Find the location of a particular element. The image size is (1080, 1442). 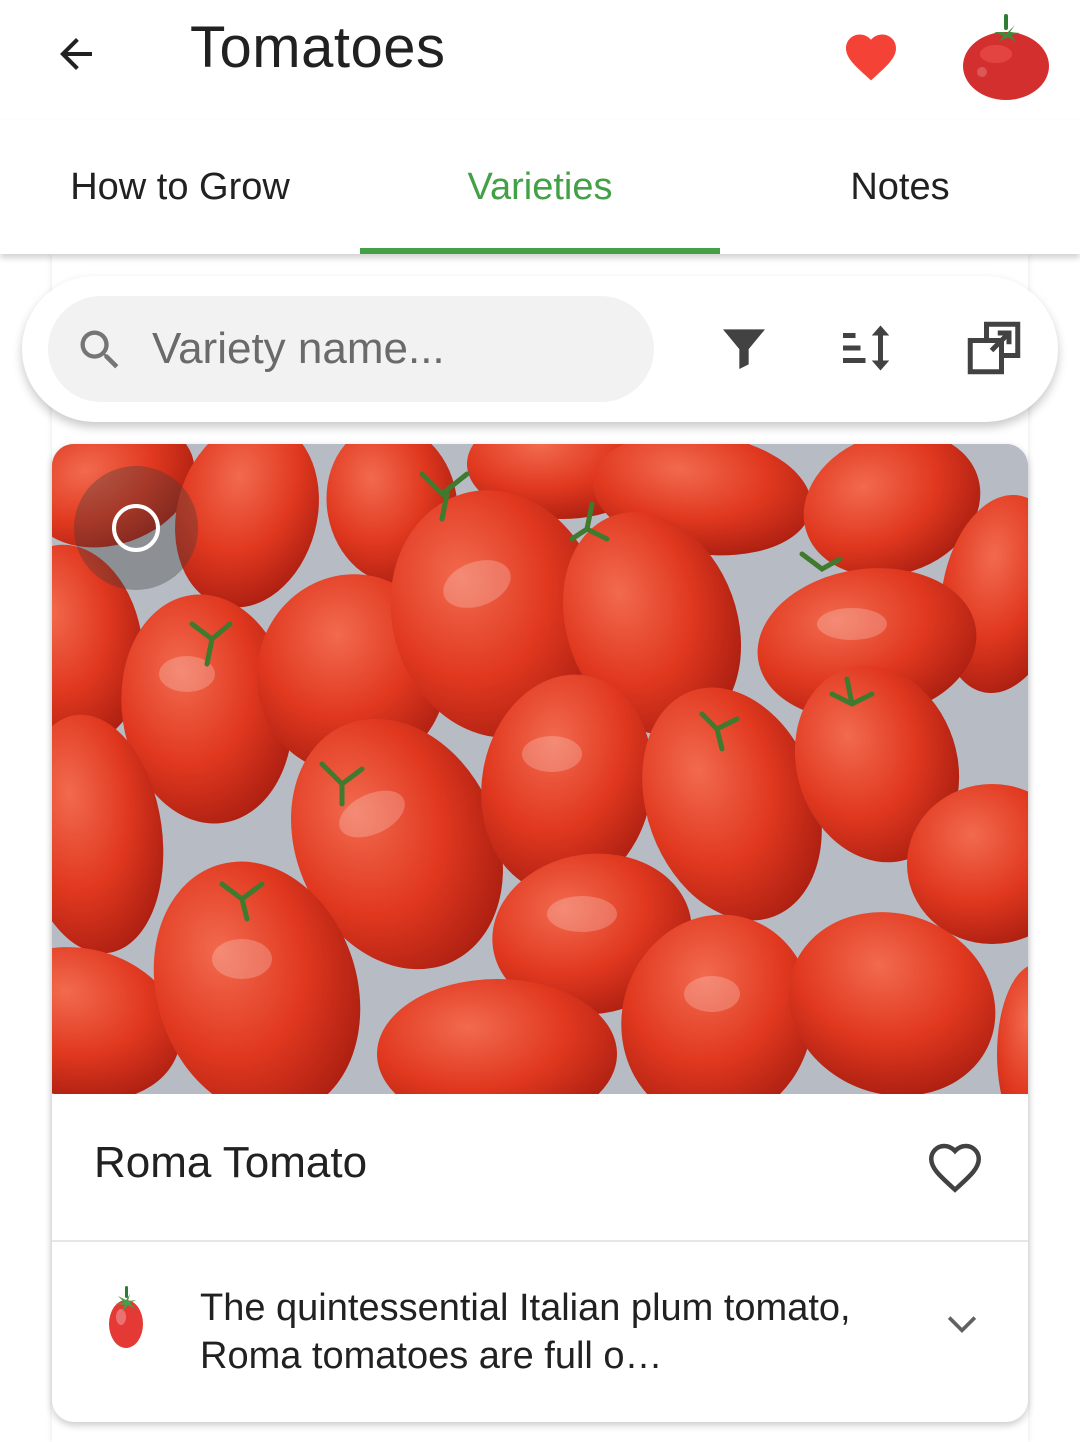

heart-filled-icon is located at coordinates (871, 57).